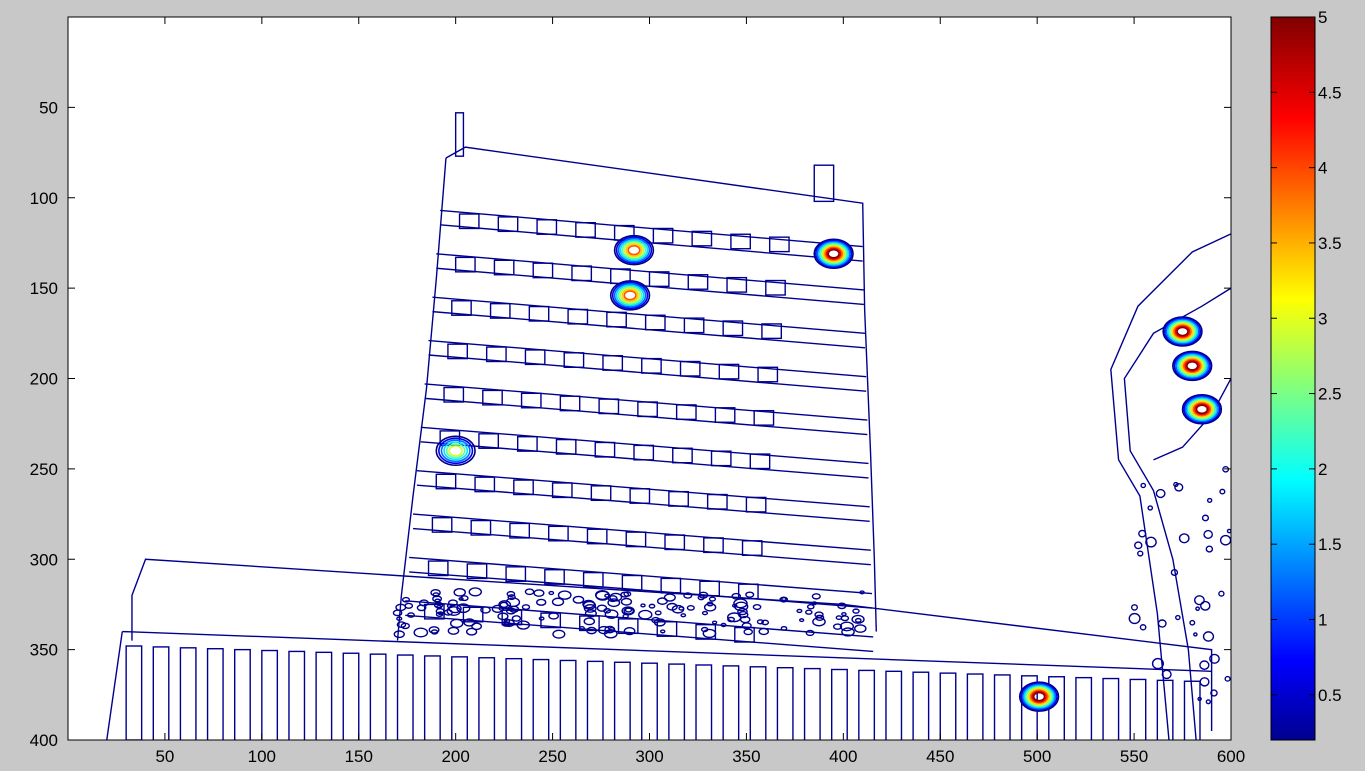 This screenshot has width=1365, height=771. Describe the element at coordinates (746, 756) in the screenshot. I see `x-tick-label: 350` at that location.